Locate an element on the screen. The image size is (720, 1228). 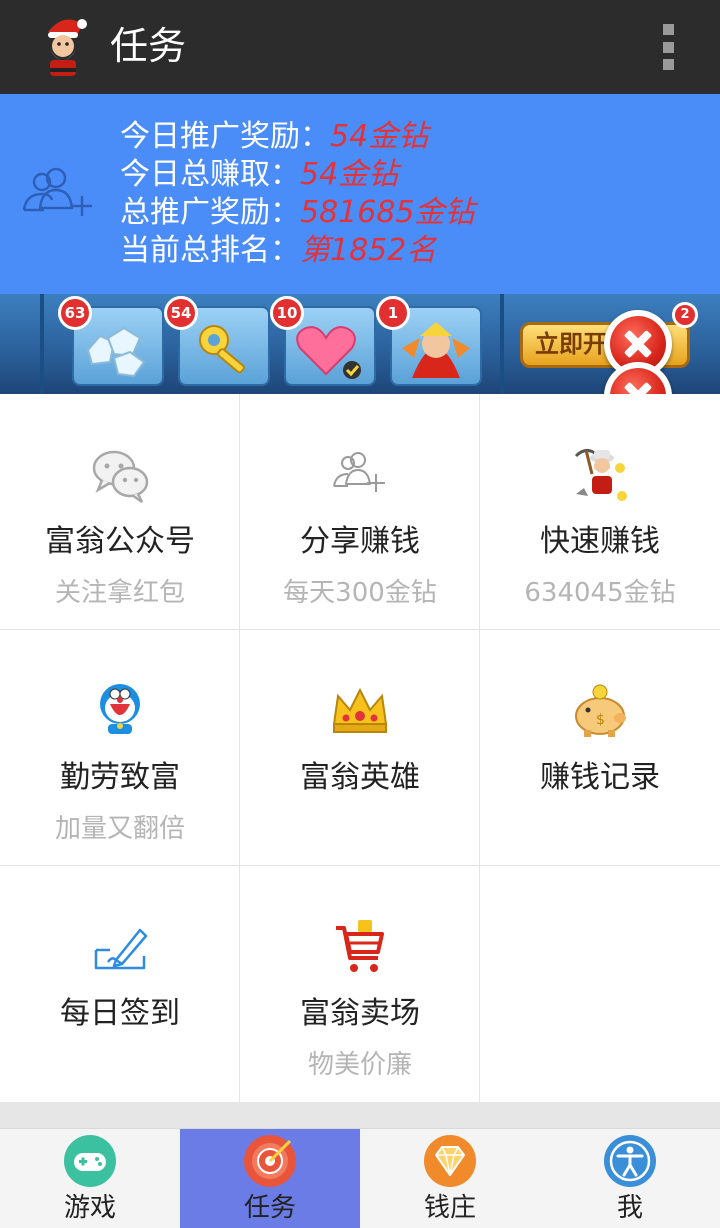
tab-label: 钱庄 is located at coordinates (449, 1208).